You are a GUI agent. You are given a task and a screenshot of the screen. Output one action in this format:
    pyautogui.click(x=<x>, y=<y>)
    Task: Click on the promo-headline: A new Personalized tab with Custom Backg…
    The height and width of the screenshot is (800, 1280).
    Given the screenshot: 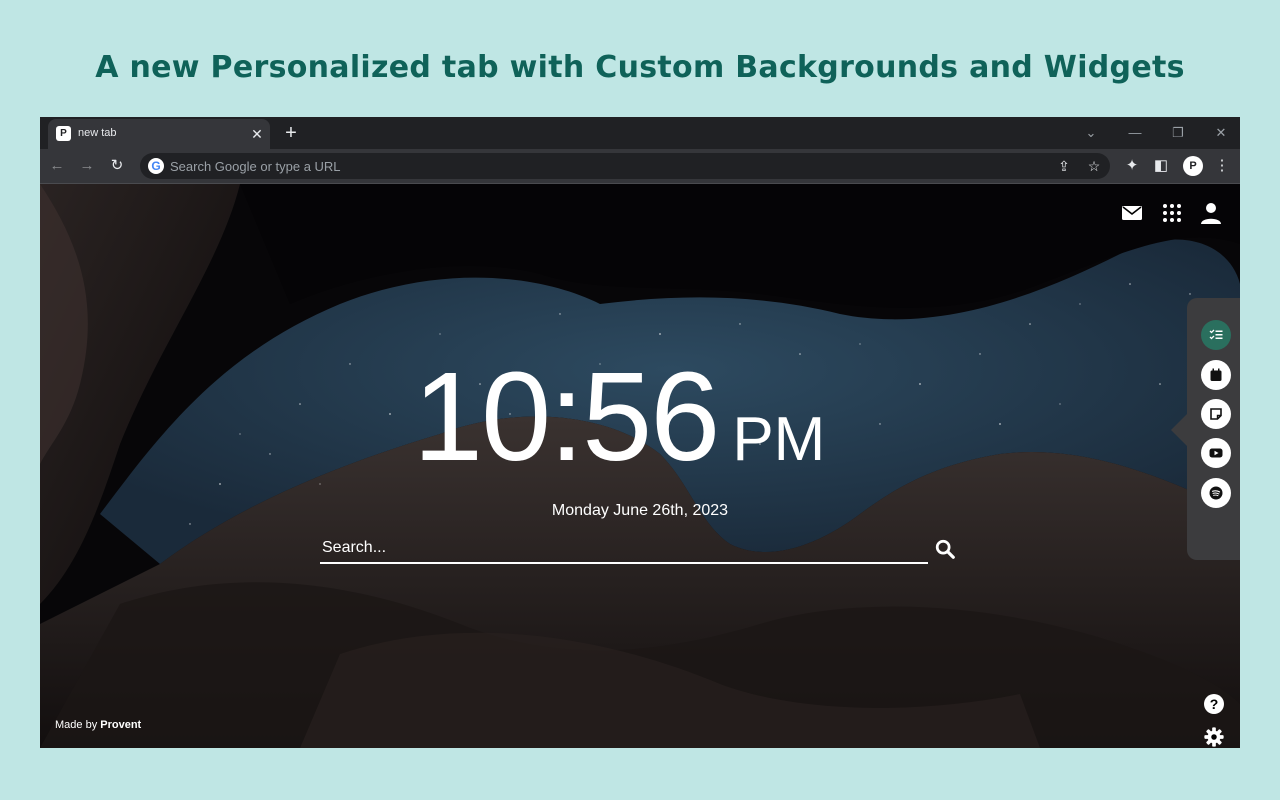 What is the action you would take?
    pyautogui.click(x=640, y=67)
    